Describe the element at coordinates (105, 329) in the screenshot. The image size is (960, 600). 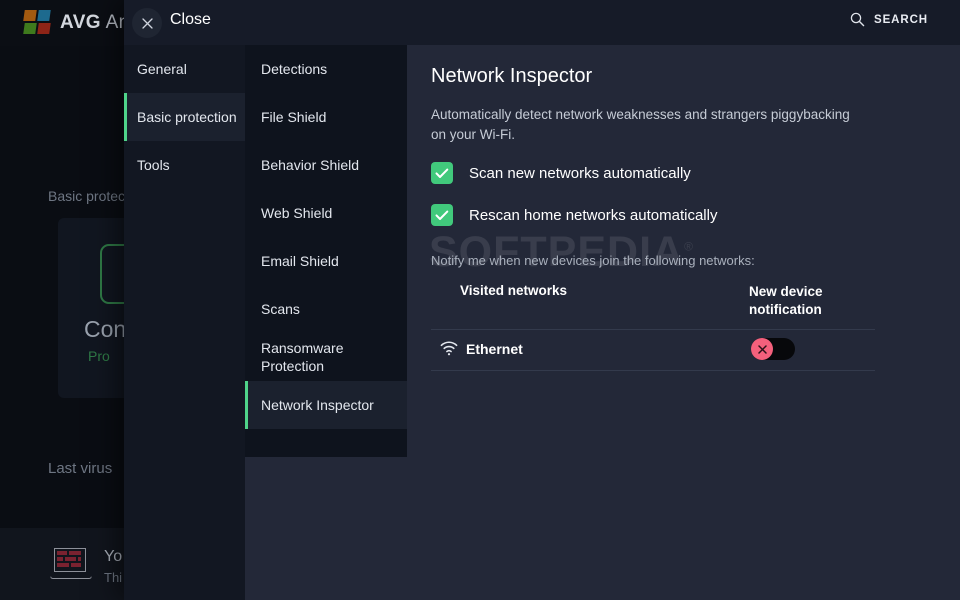
I see `background-card-title: Con` at that location.